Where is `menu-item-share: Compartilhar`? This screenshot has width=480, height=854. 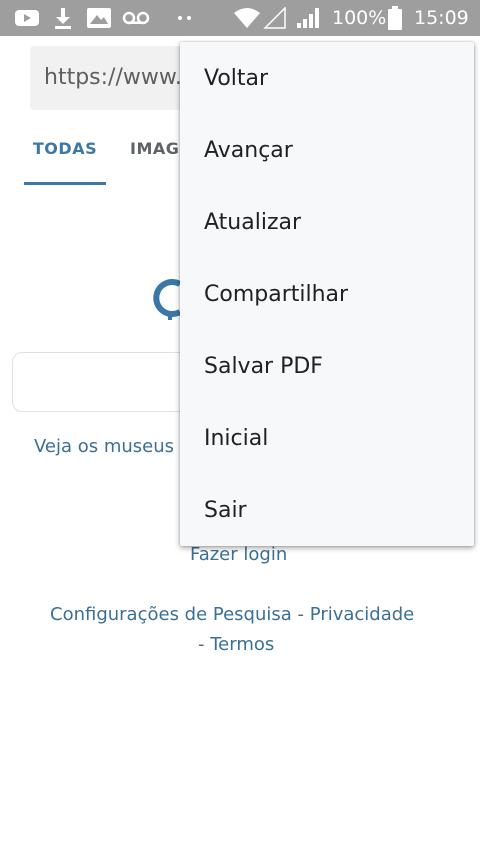
menu-item-share: Compartilhar is located at coordinates (327, 294).